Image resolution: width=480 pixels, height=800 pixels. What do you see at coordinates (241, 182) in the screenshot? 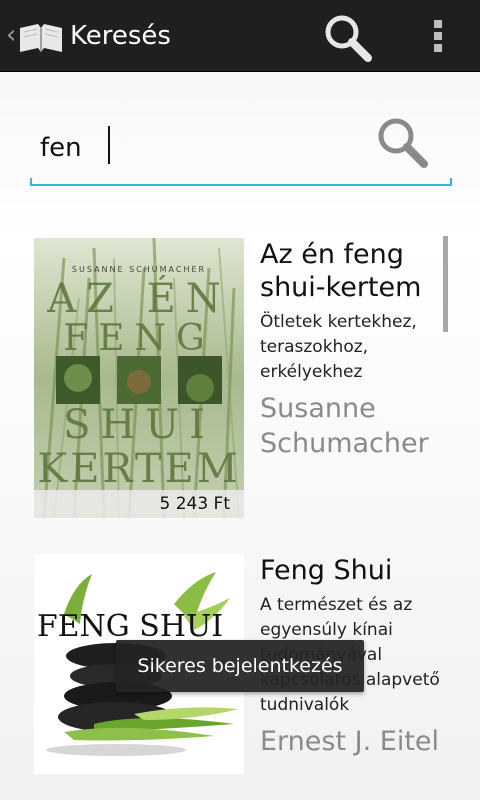
I see `search-underline` at bounding box center [241, 182].